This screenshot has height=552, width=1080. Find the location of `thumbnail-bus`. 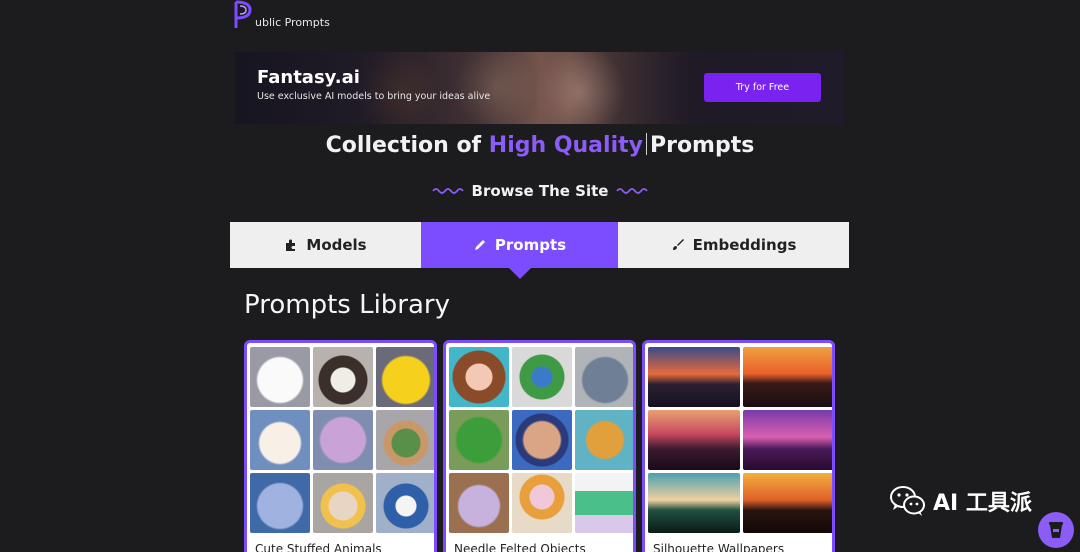

thumbnail-bus is located at coordinates (604, 503).